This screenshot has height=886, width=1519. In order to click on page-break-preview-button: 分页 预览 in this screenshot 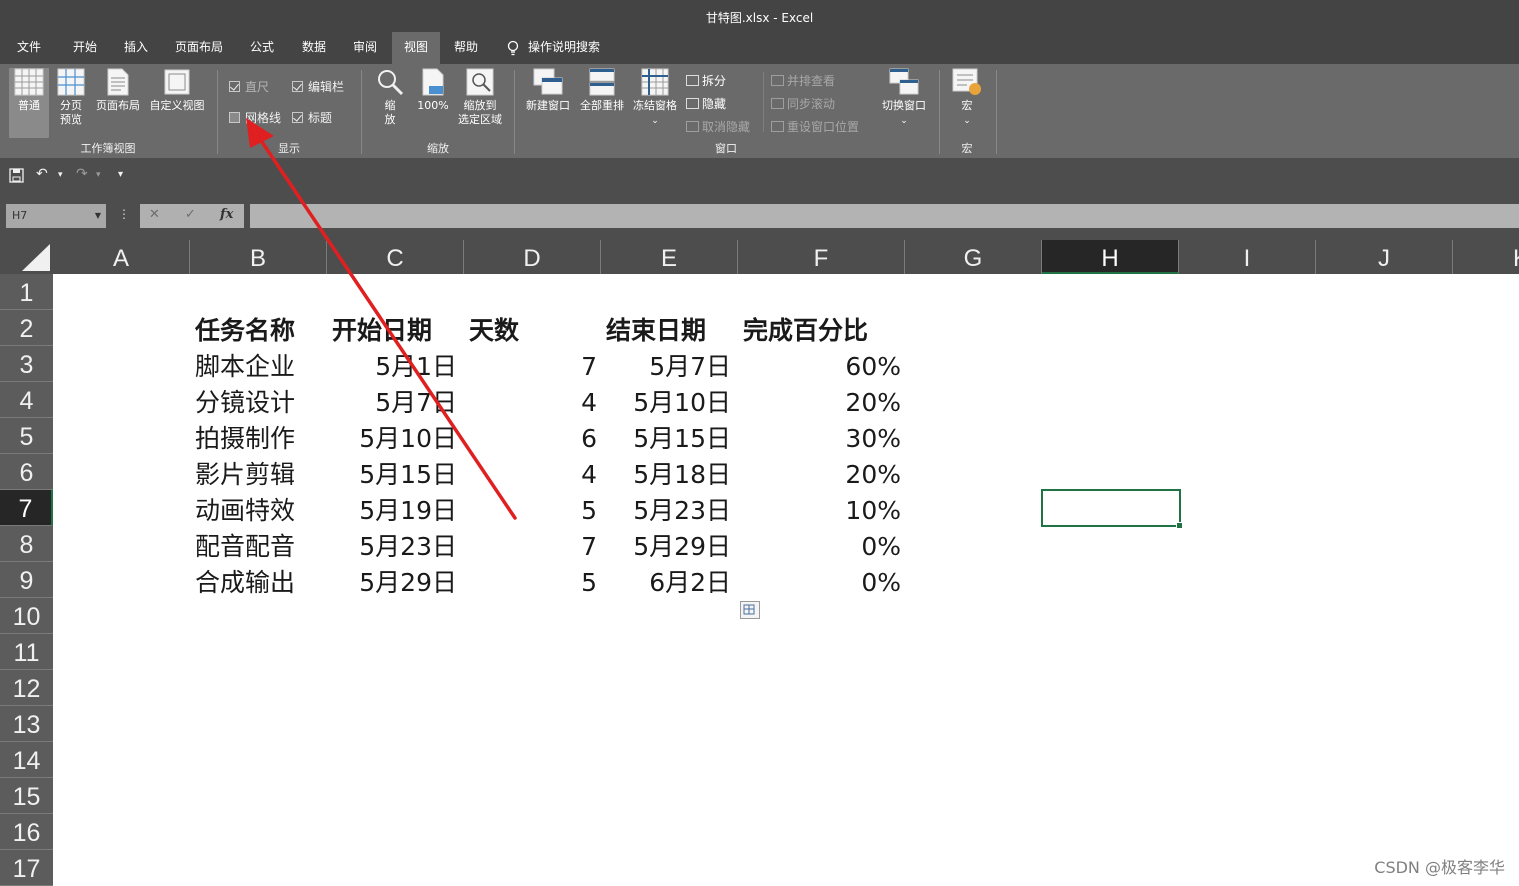, I will do `click(71, 97)`.